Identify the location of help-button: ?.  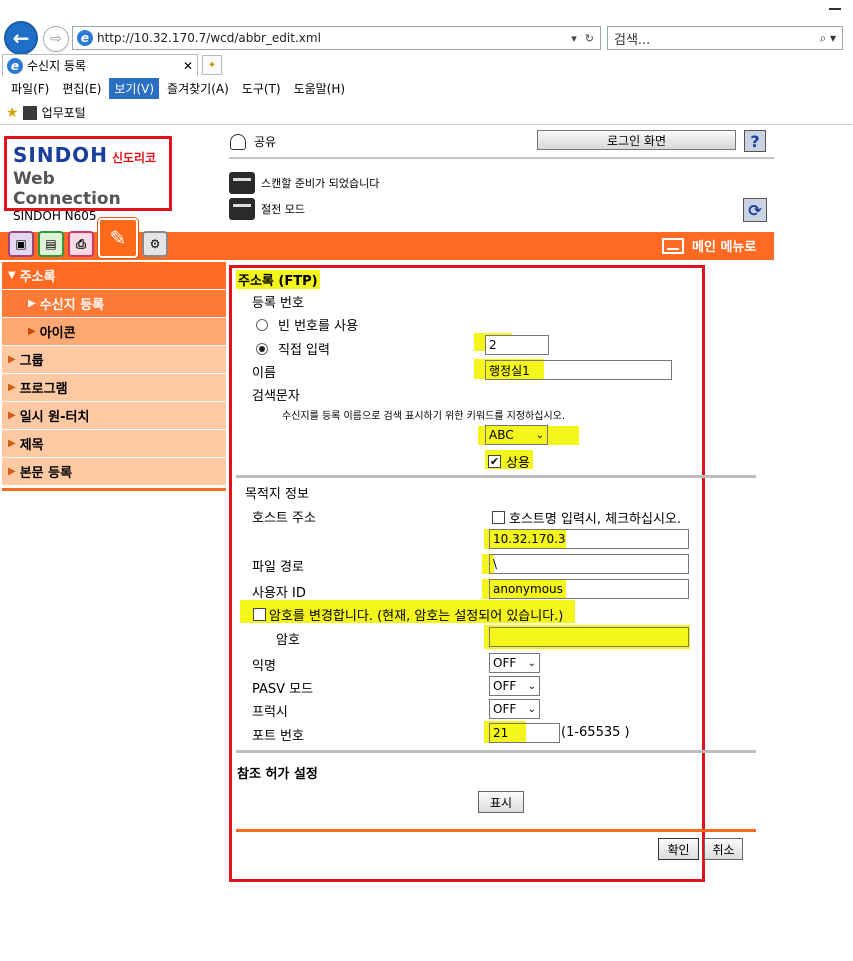
(755, 141).